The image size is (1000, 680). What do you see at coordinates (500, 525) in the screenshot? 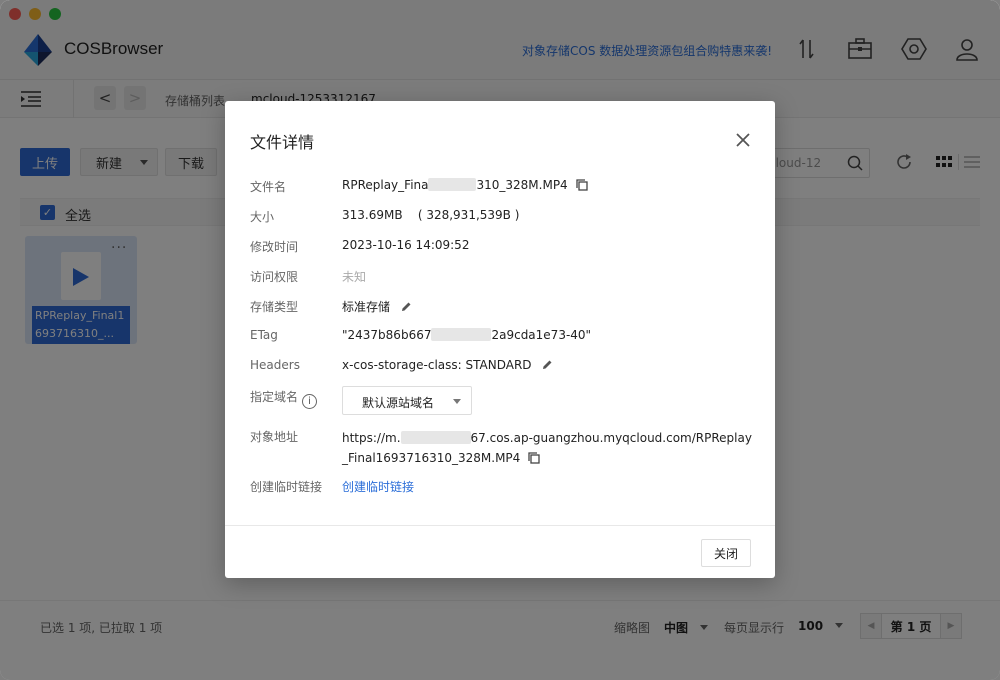
I see `dialog-divider` at bounding box center [500, 525].